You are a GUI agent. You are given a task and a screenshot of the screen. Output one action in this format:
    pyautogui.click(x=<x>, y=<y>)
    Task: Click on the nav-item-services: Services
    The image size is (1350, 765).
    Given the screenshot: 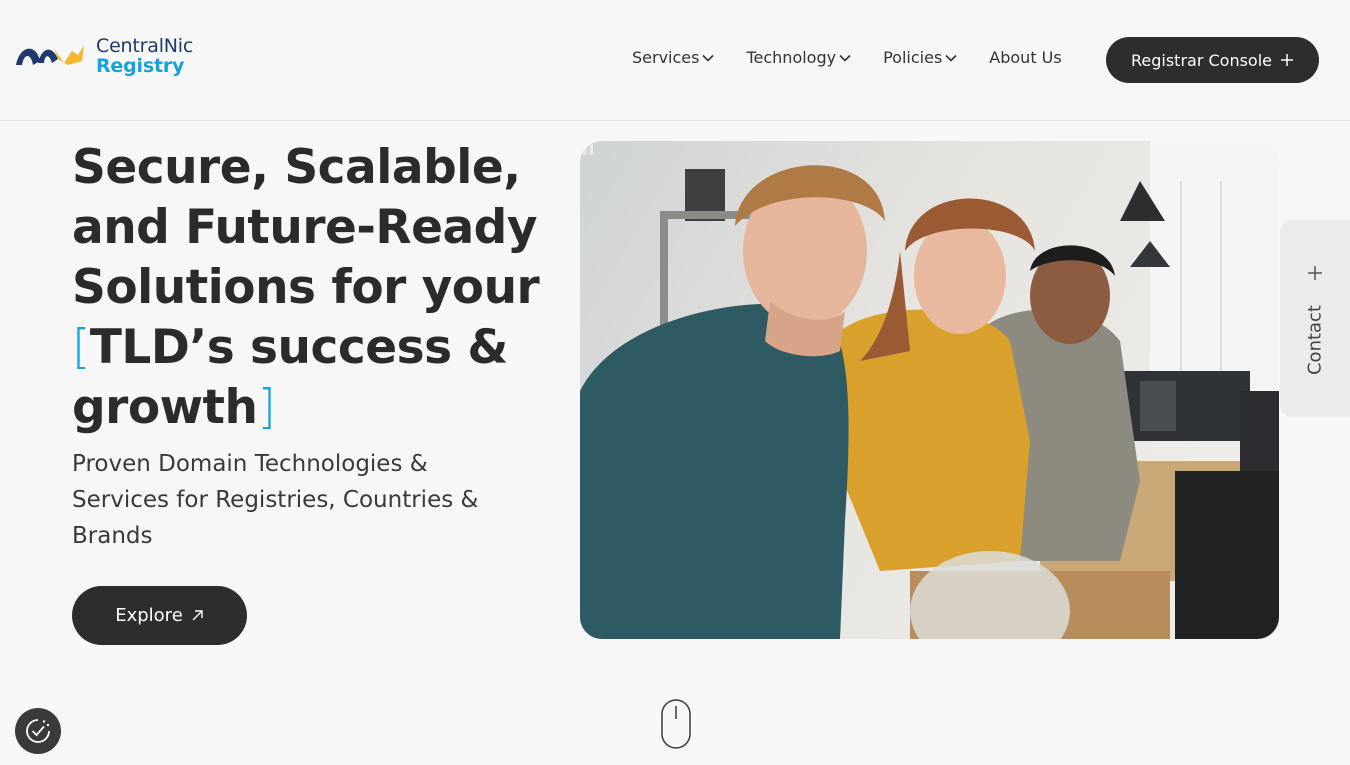 What is the action you would take?
    pyautogui.click(x=673, y=57)
    